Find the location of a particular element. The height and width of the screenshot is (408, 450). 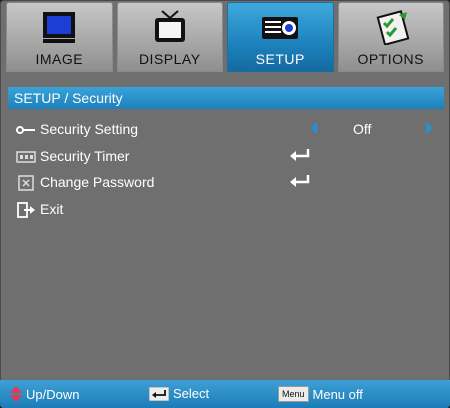

arrow-left-icon is located at coordinates (313, 128).